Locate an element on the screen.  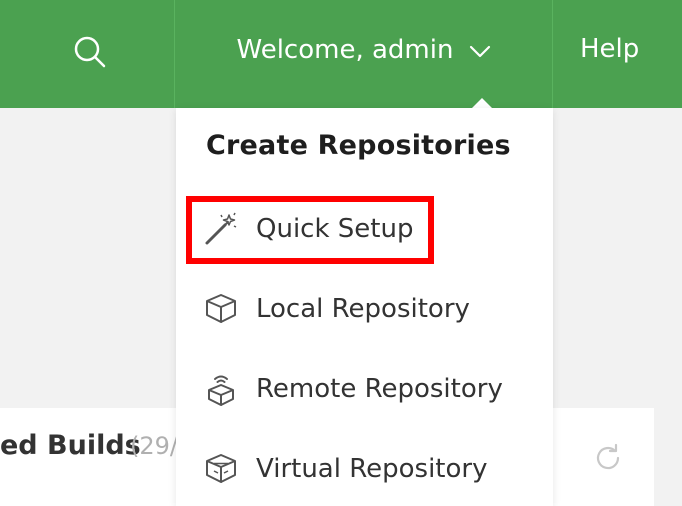
help-link: Help is located at coordinates (609, 49).